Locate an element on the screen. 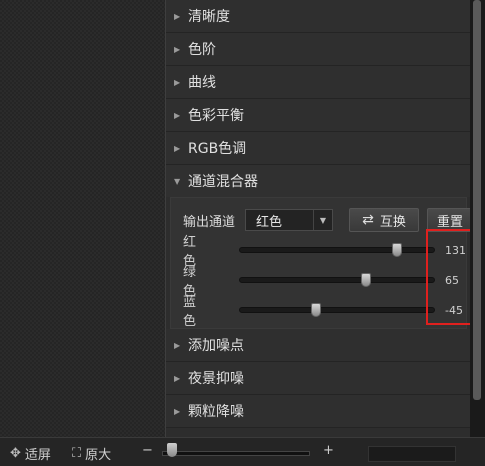 This screenshot has width=485, height=466. blue-slider-thumb is located at coordinates (315, 310).